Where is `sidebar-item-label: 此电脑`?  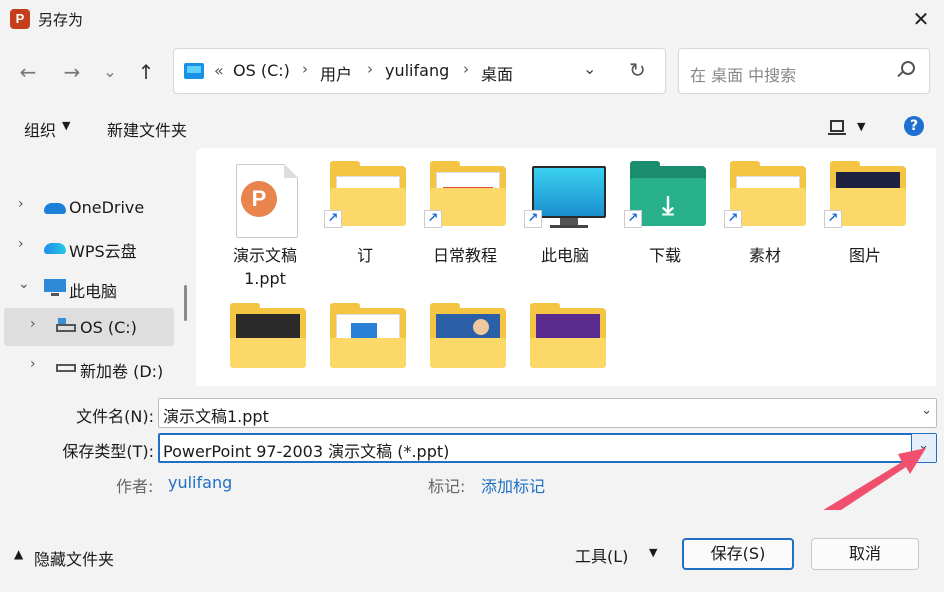
sidebar-item-label: 此电脑 is located at coordinates (93, 291).